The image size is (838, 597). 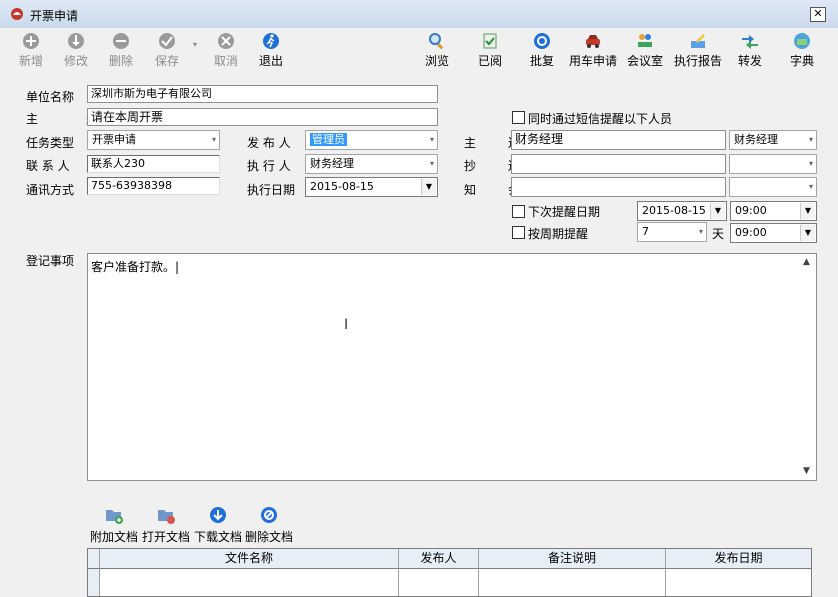 I want to click on contact-field: 联系人230, so click(x=153, y=164).